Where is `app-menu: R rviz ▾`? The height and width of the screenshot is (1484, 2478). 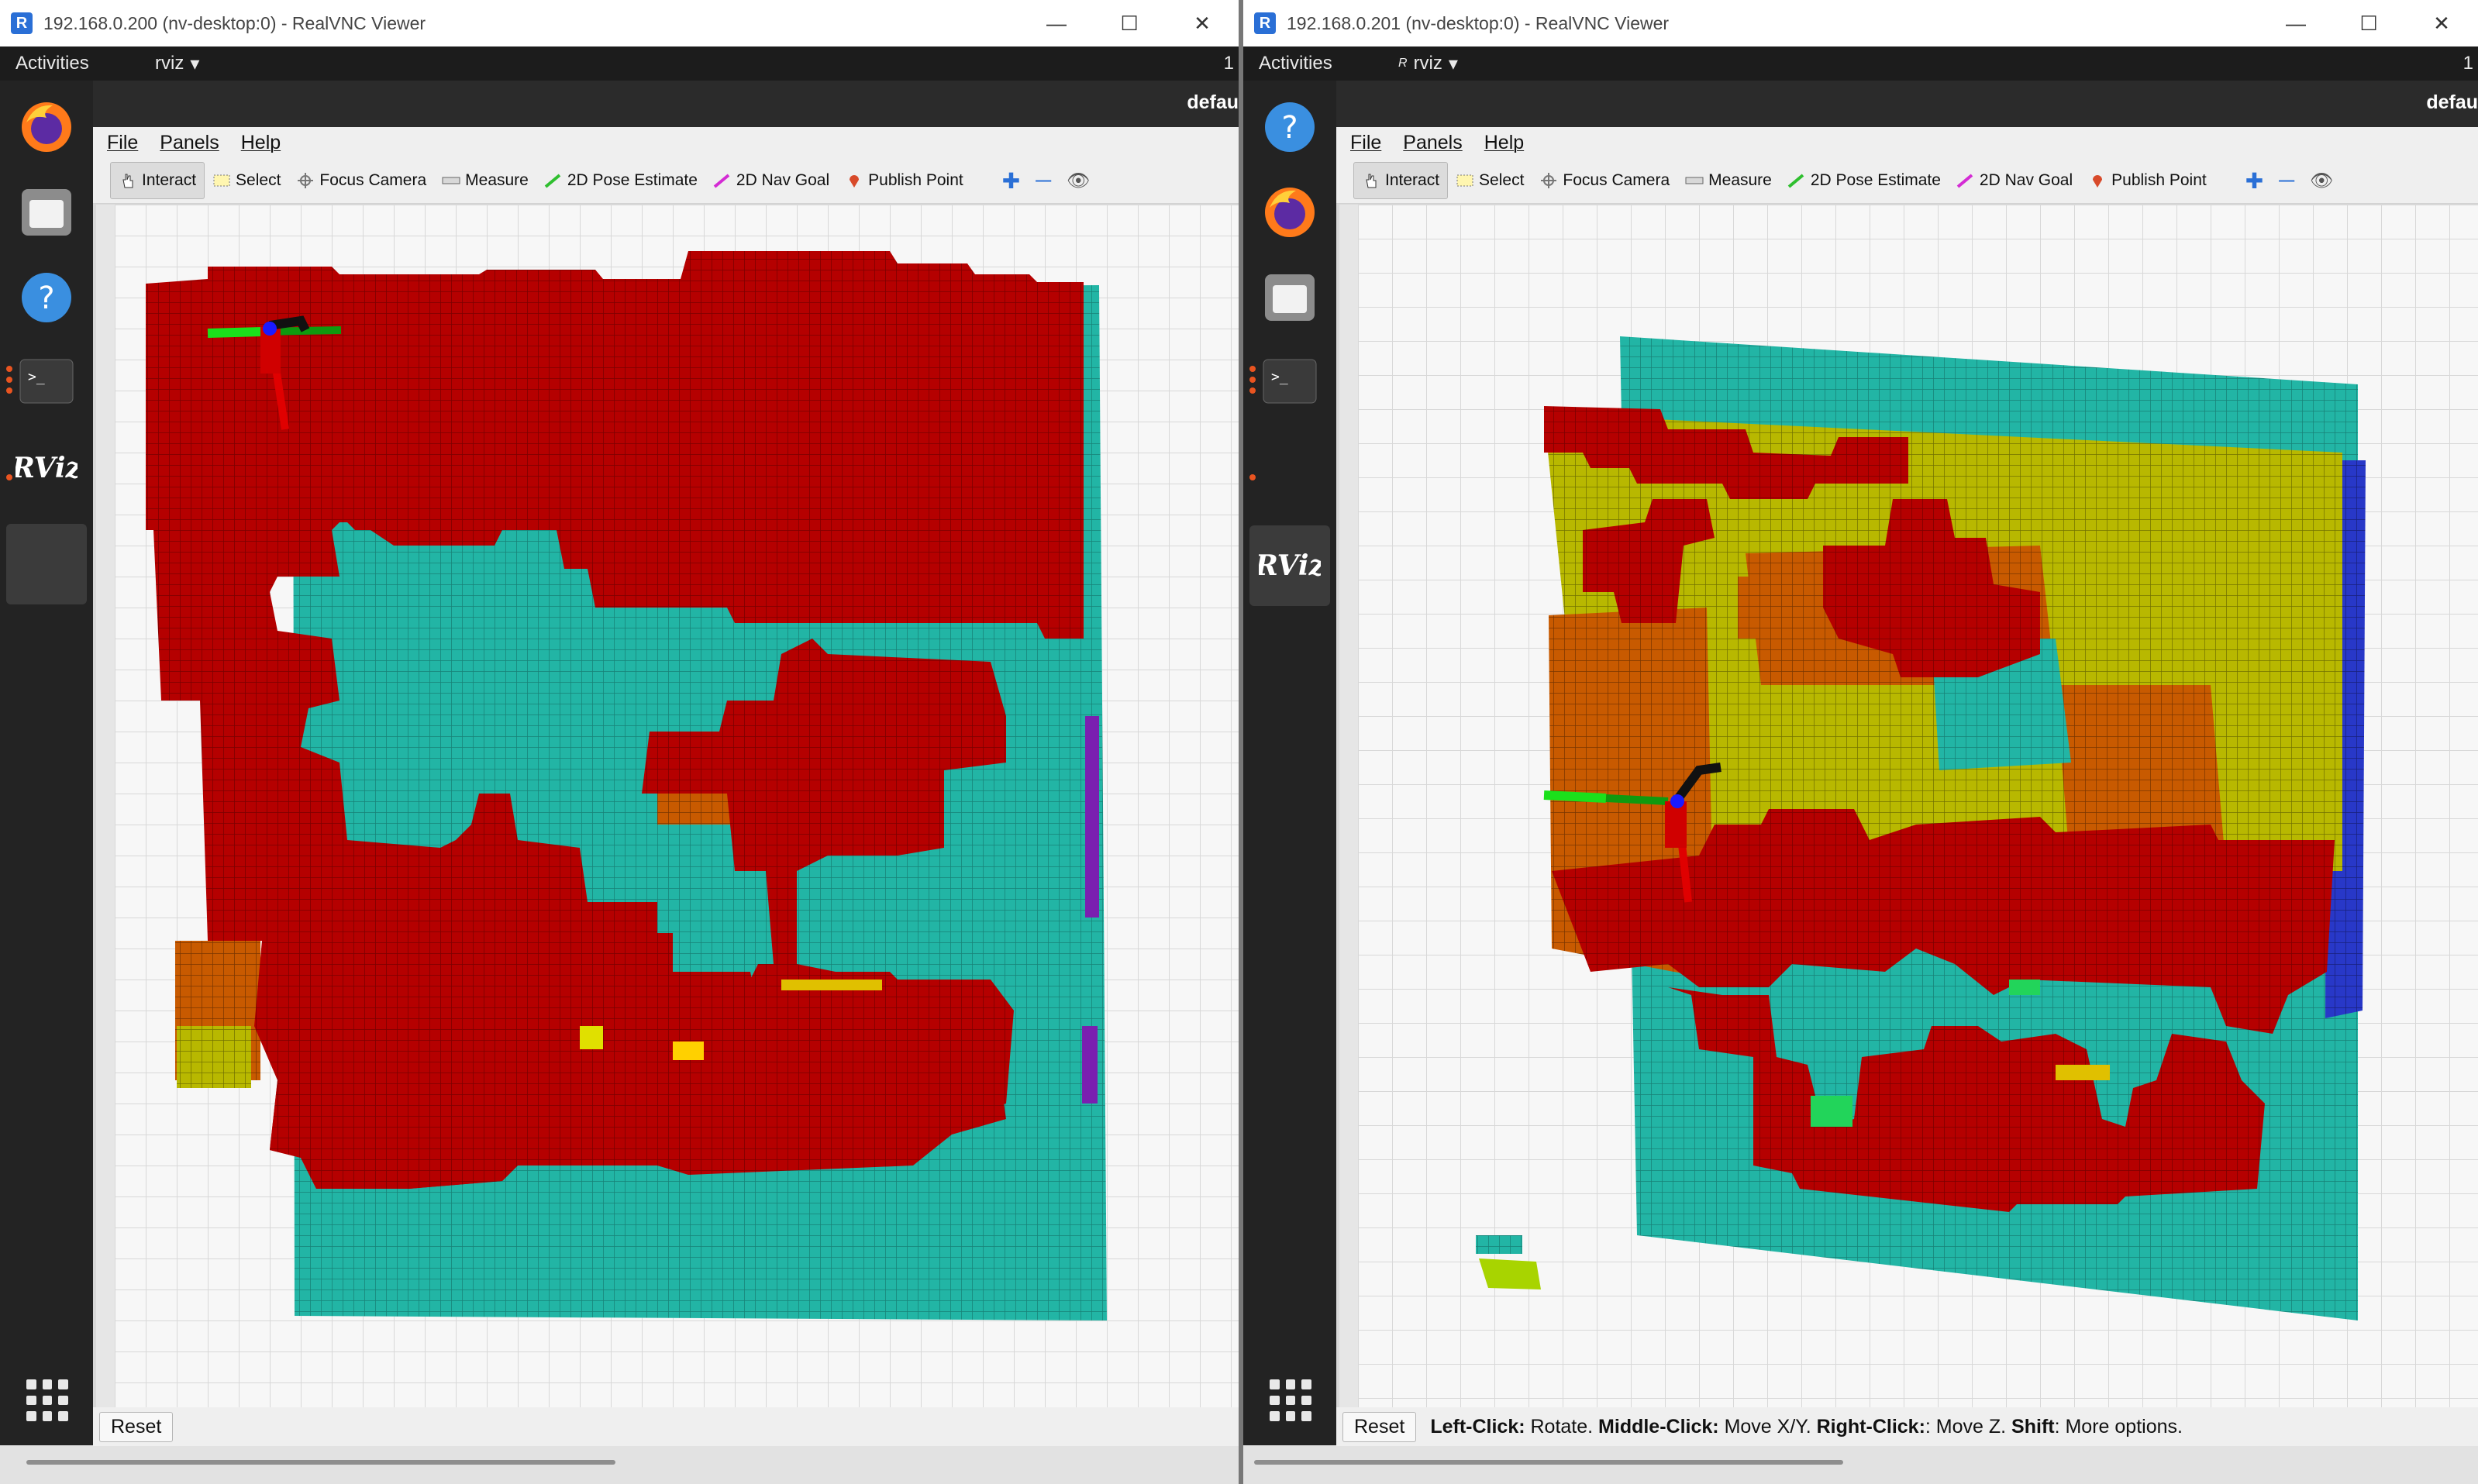 app-menu: R rviz ▾ is located at coordinates (1428, 64).